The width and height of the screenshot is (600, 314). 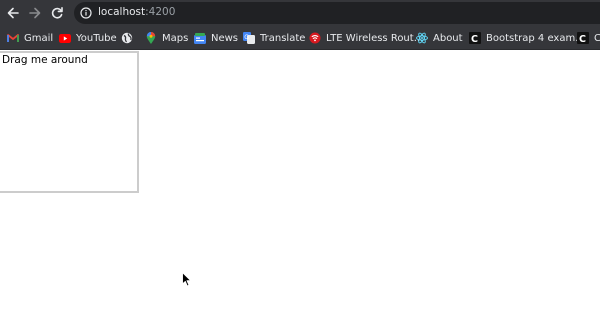 I want to click on url-port: :4200, so click(x=160, y=12).